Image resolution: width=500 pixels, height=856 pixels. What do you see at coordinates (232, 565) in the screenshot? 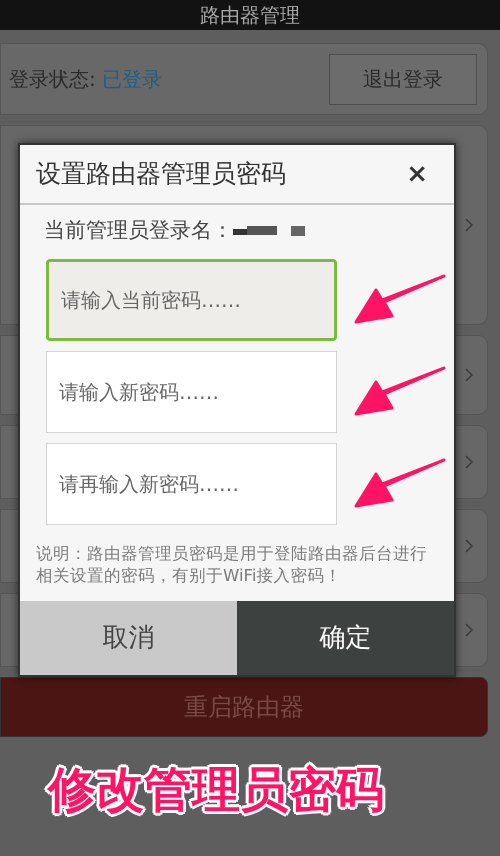
I see `note-text: 说明：路由器管理员密码是用于登陆路由器后台进行相关设置的密码，有别于WiFi接入密码！` at bounding box center [232, 565].